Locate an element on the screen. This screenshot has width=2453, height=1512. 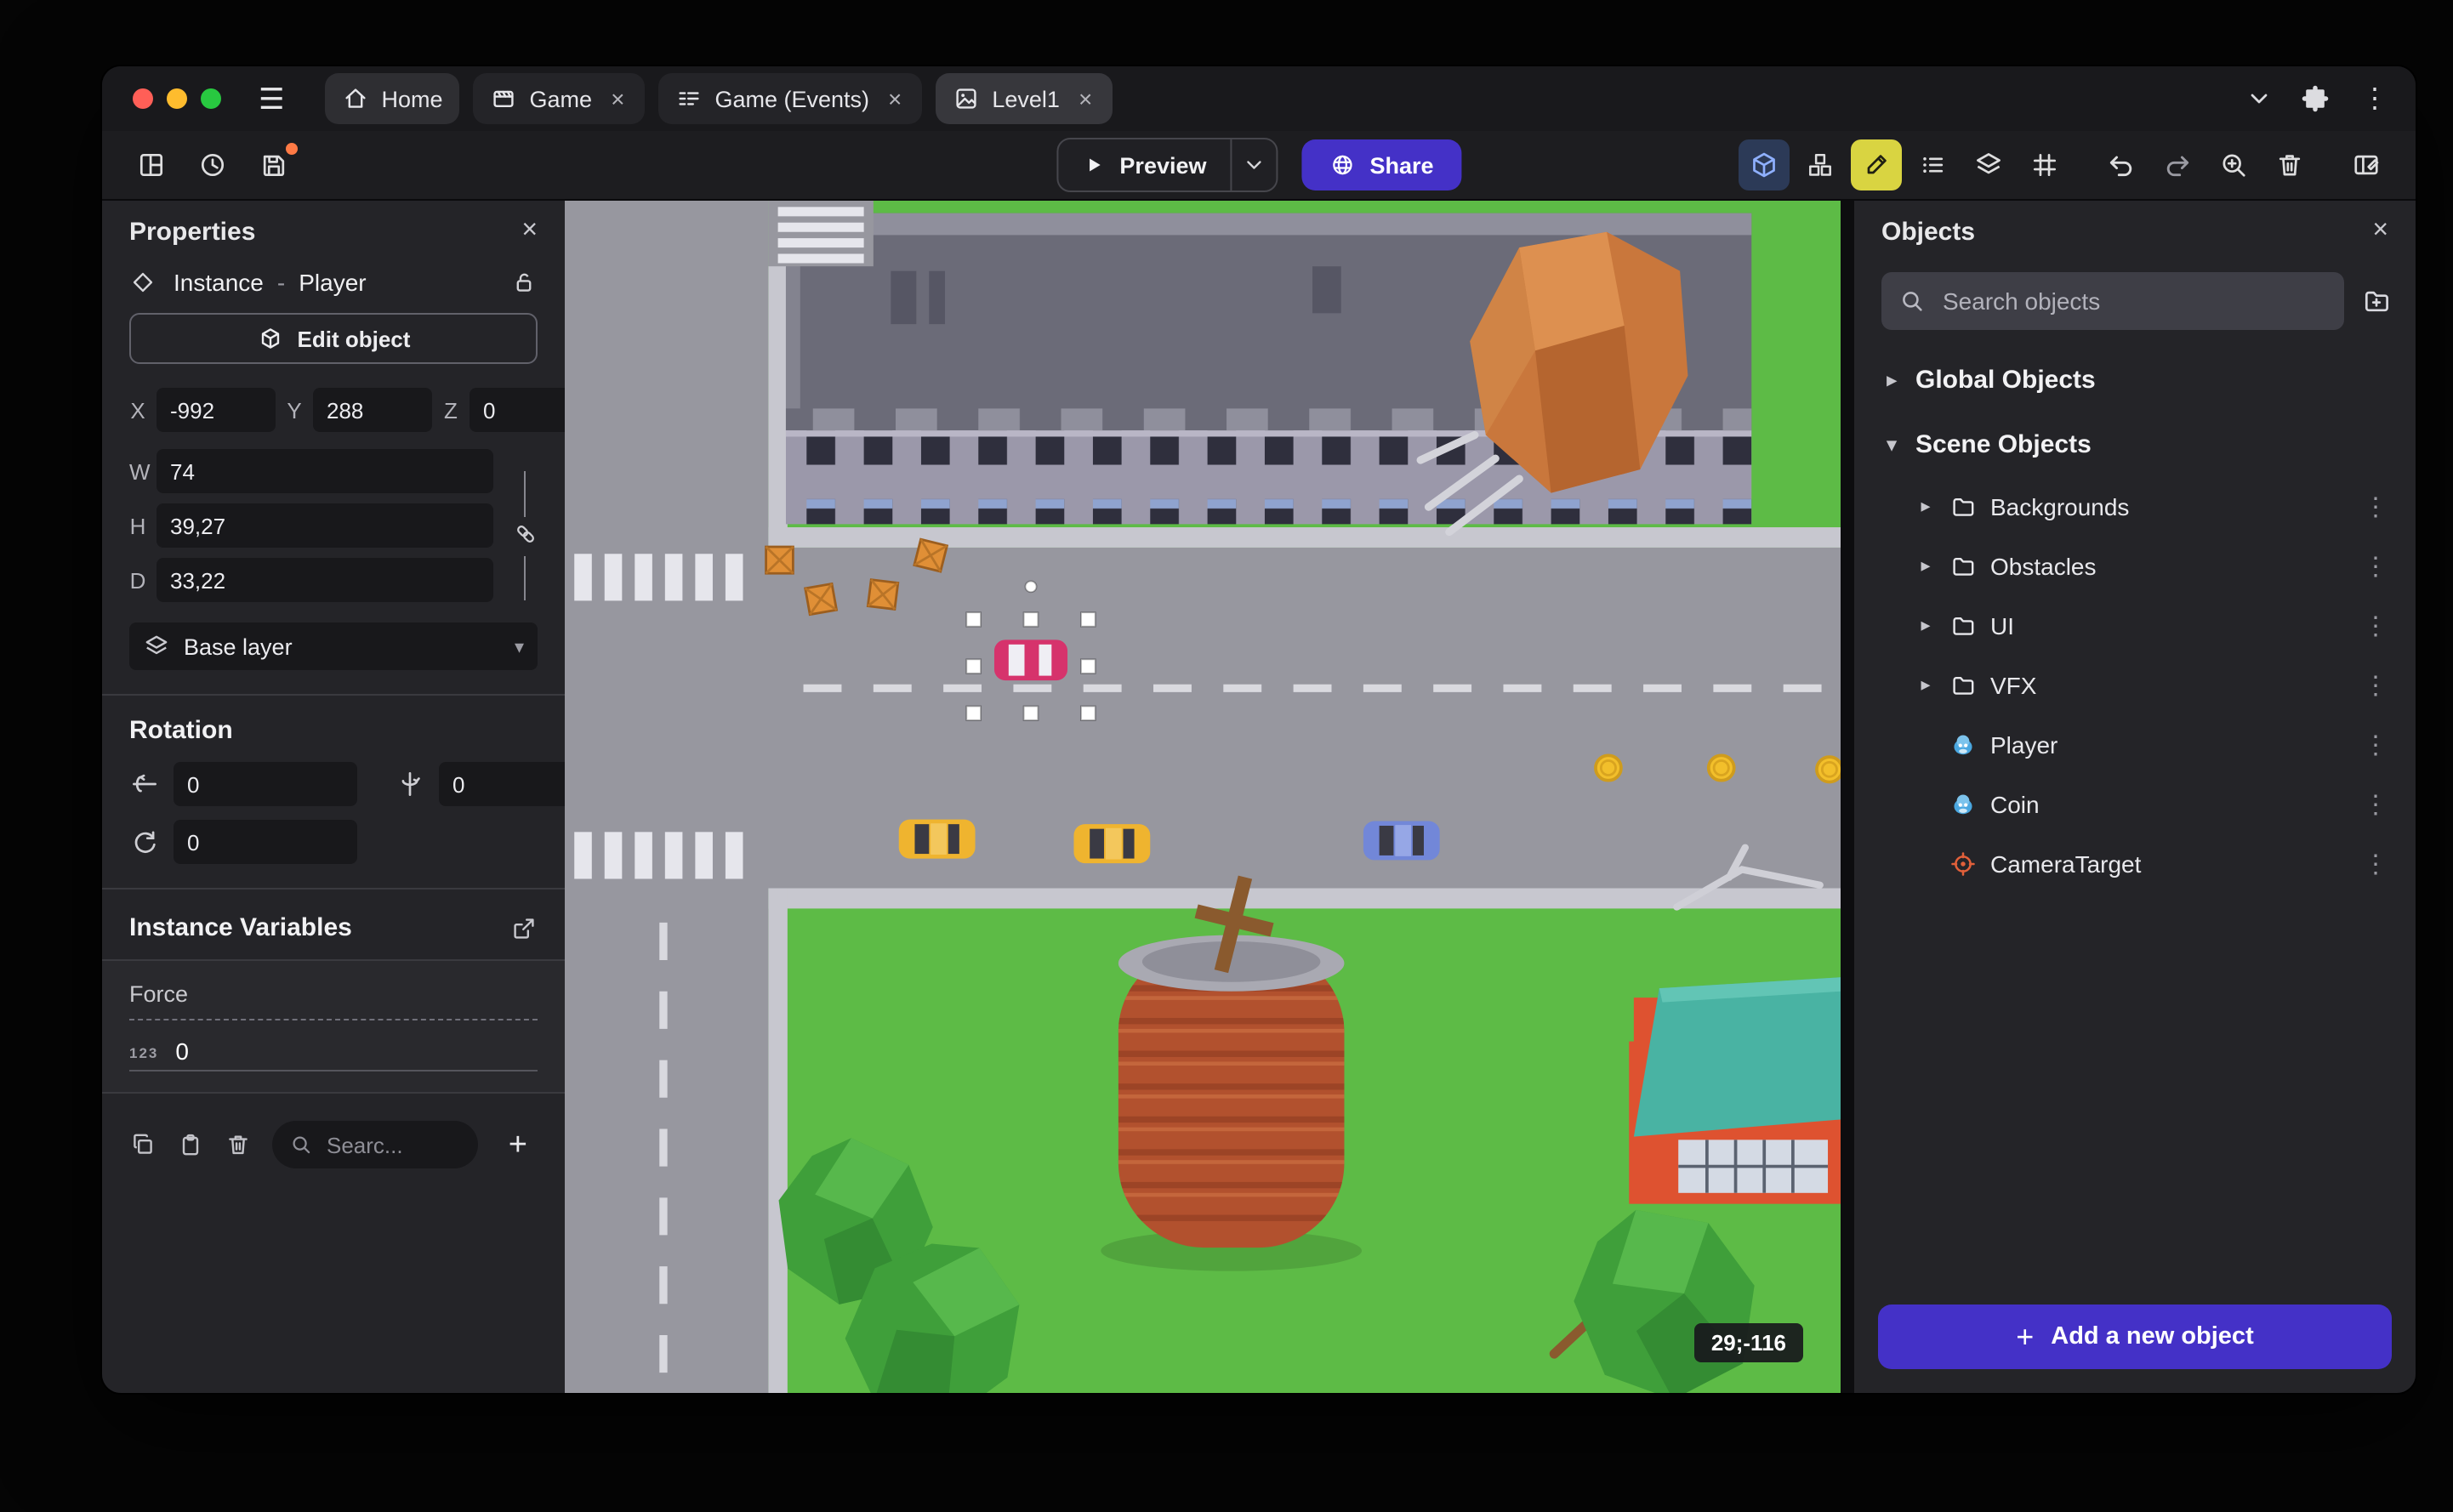
tab-home: Home is located at coordinates (392, 98).